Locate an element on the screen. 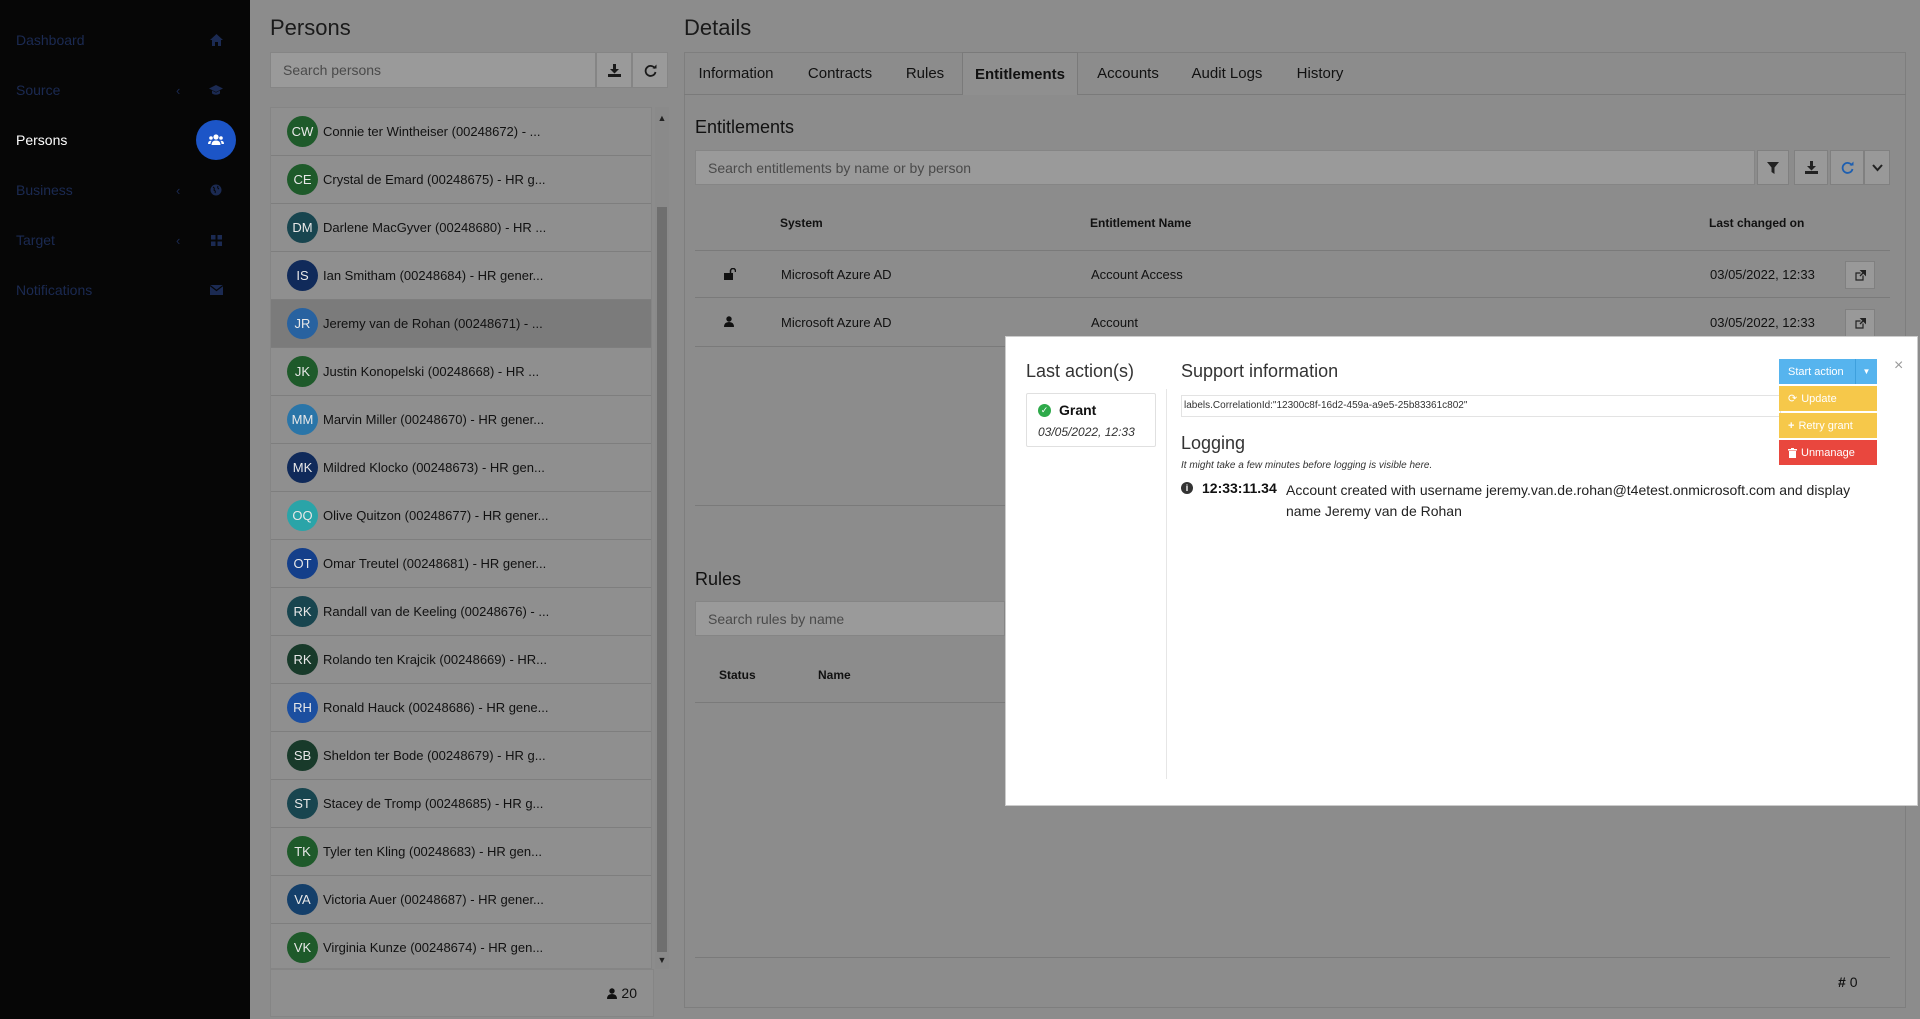 Image resolution: width=1920 pixels, height=1019 pixels. download-button is located at coordinates (614, 70).